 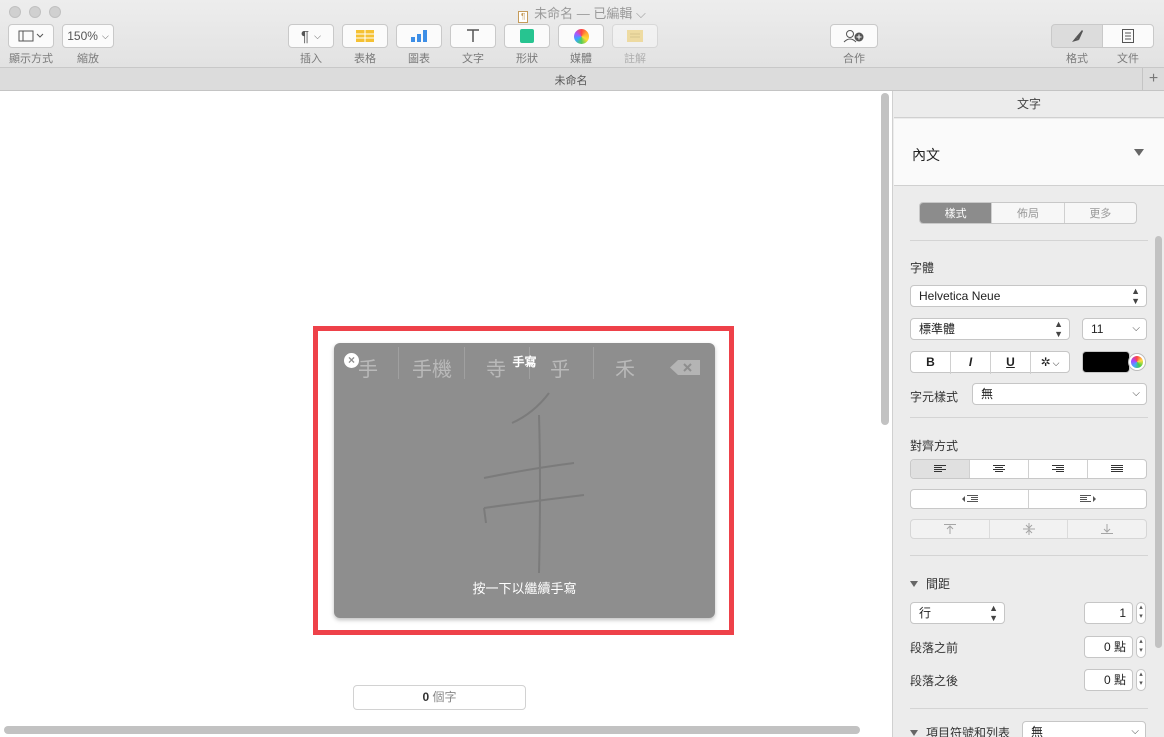 I want to click on text-box-icon, so click(x=473, y=35).